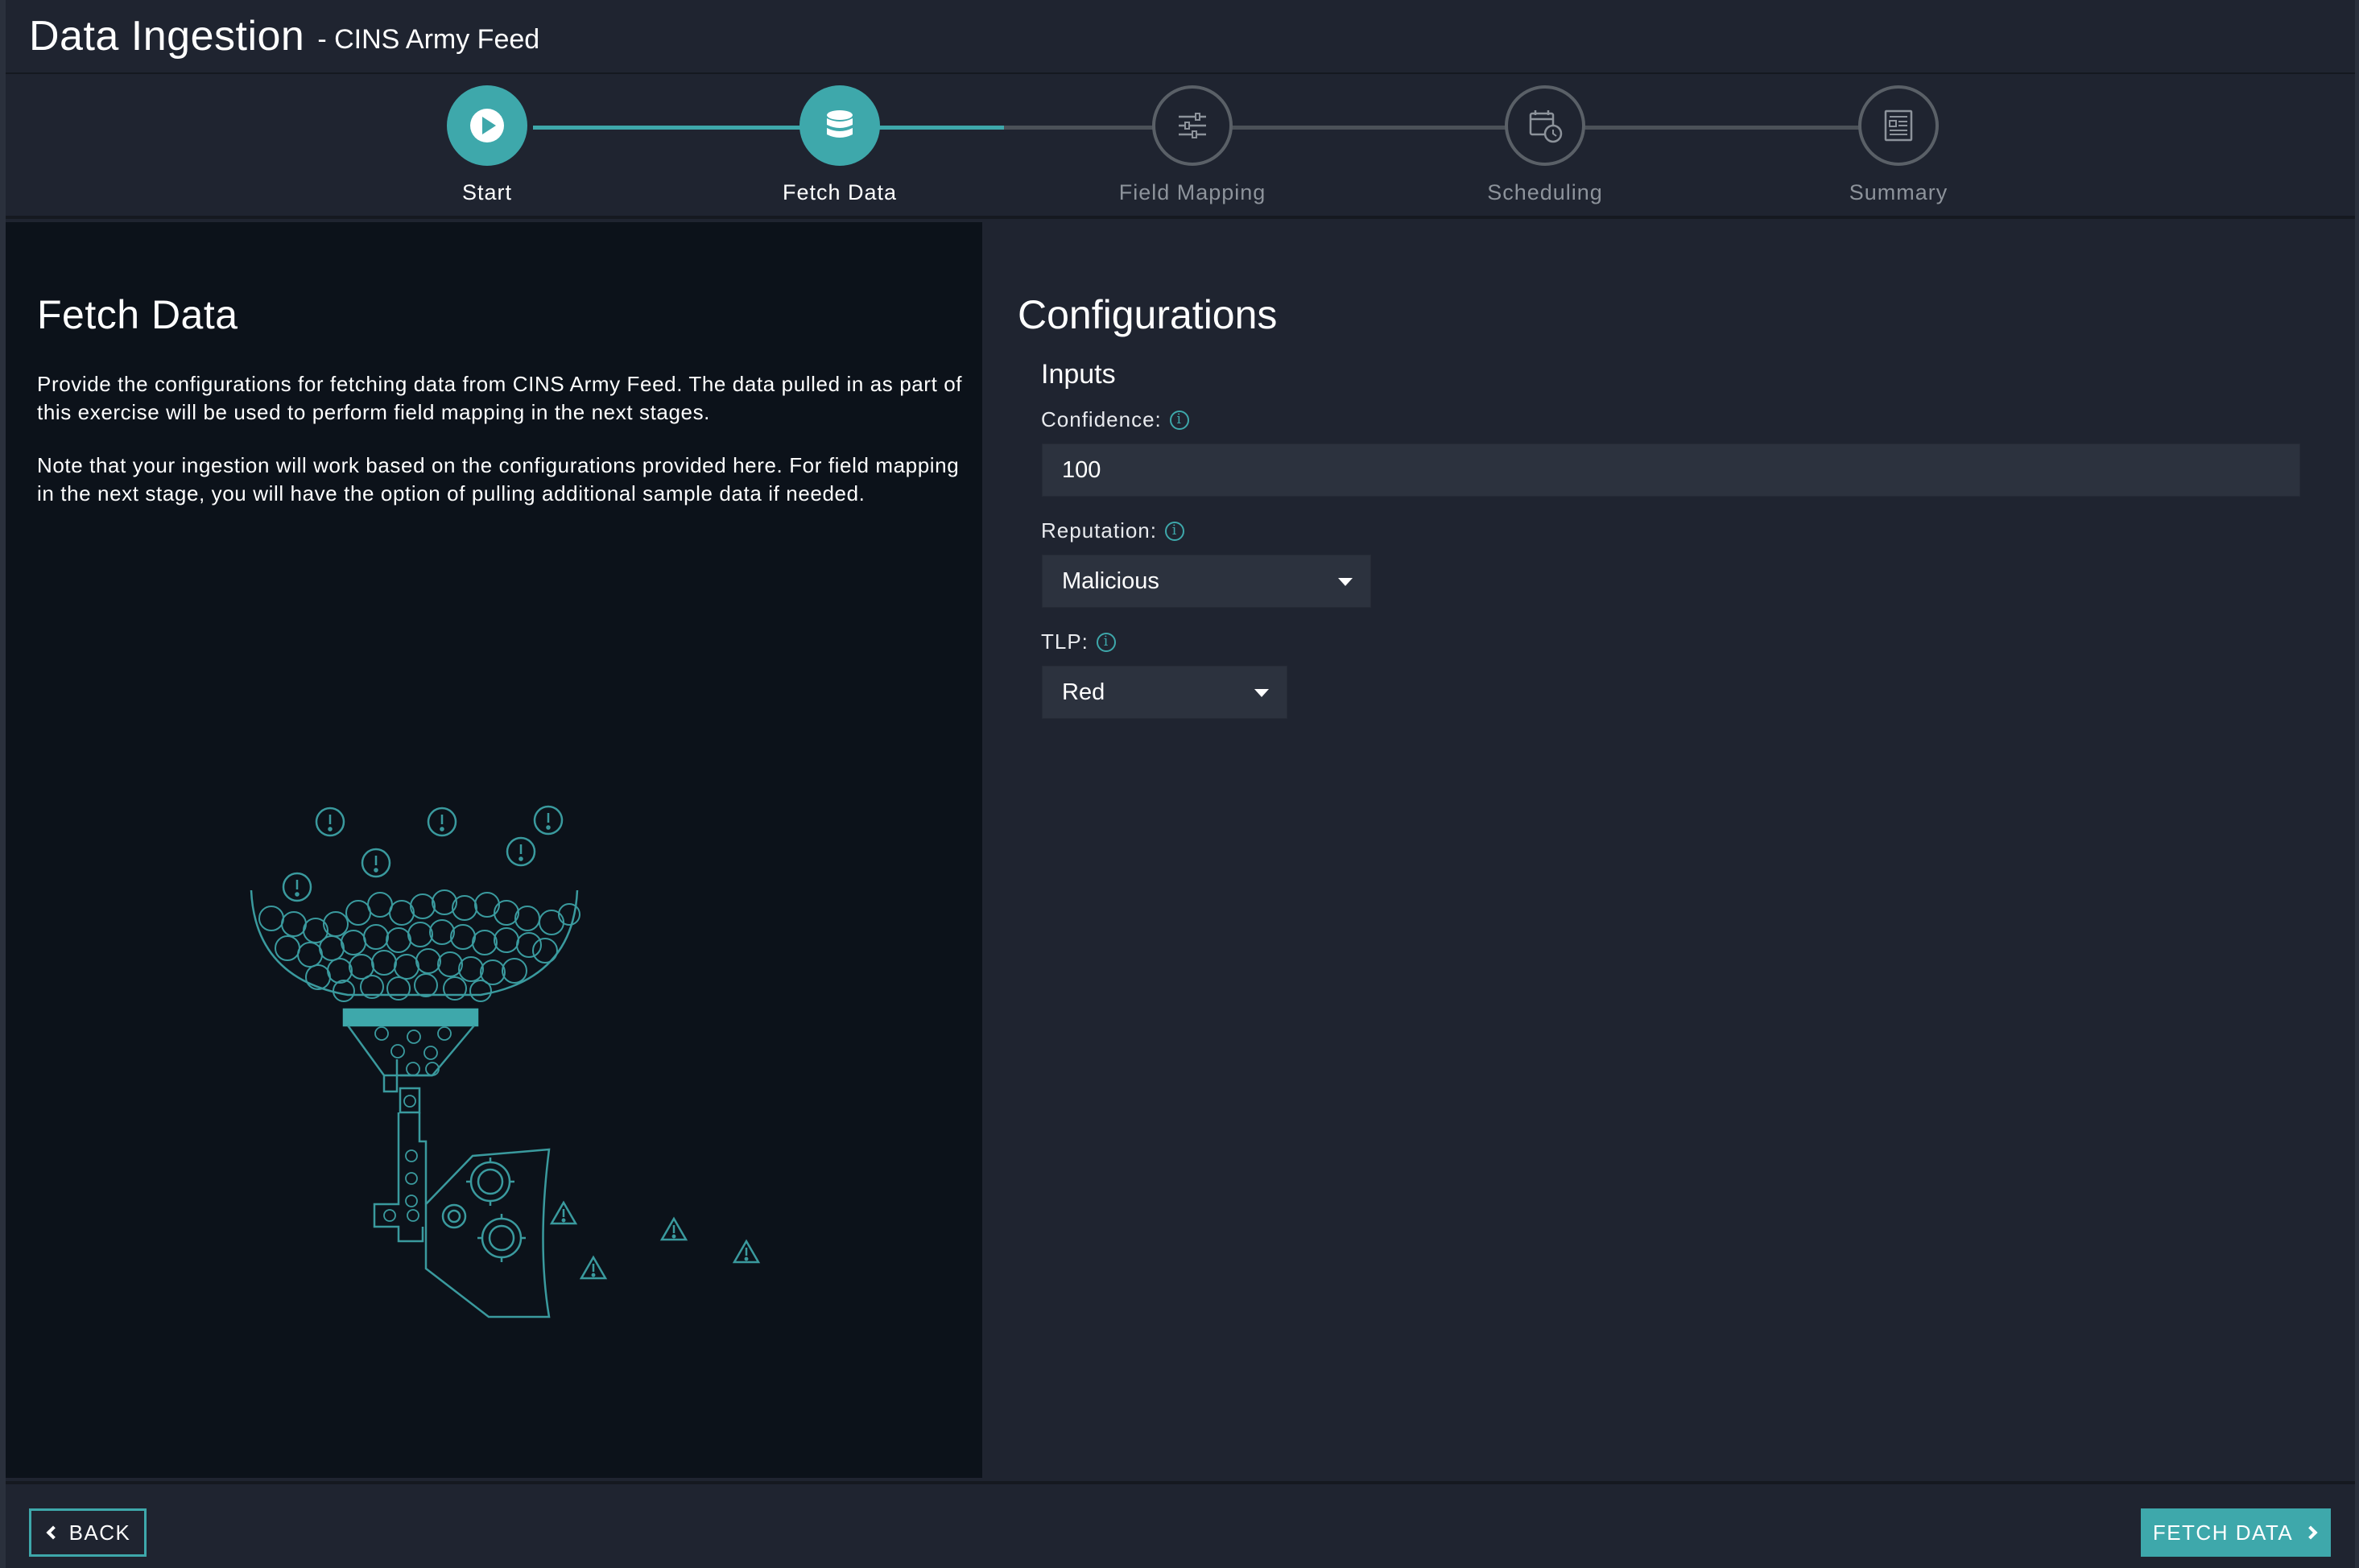  What do you see at coordinates (487, 126) in the screenshot?
I see `play-icon` at bounding box center [487, 126].